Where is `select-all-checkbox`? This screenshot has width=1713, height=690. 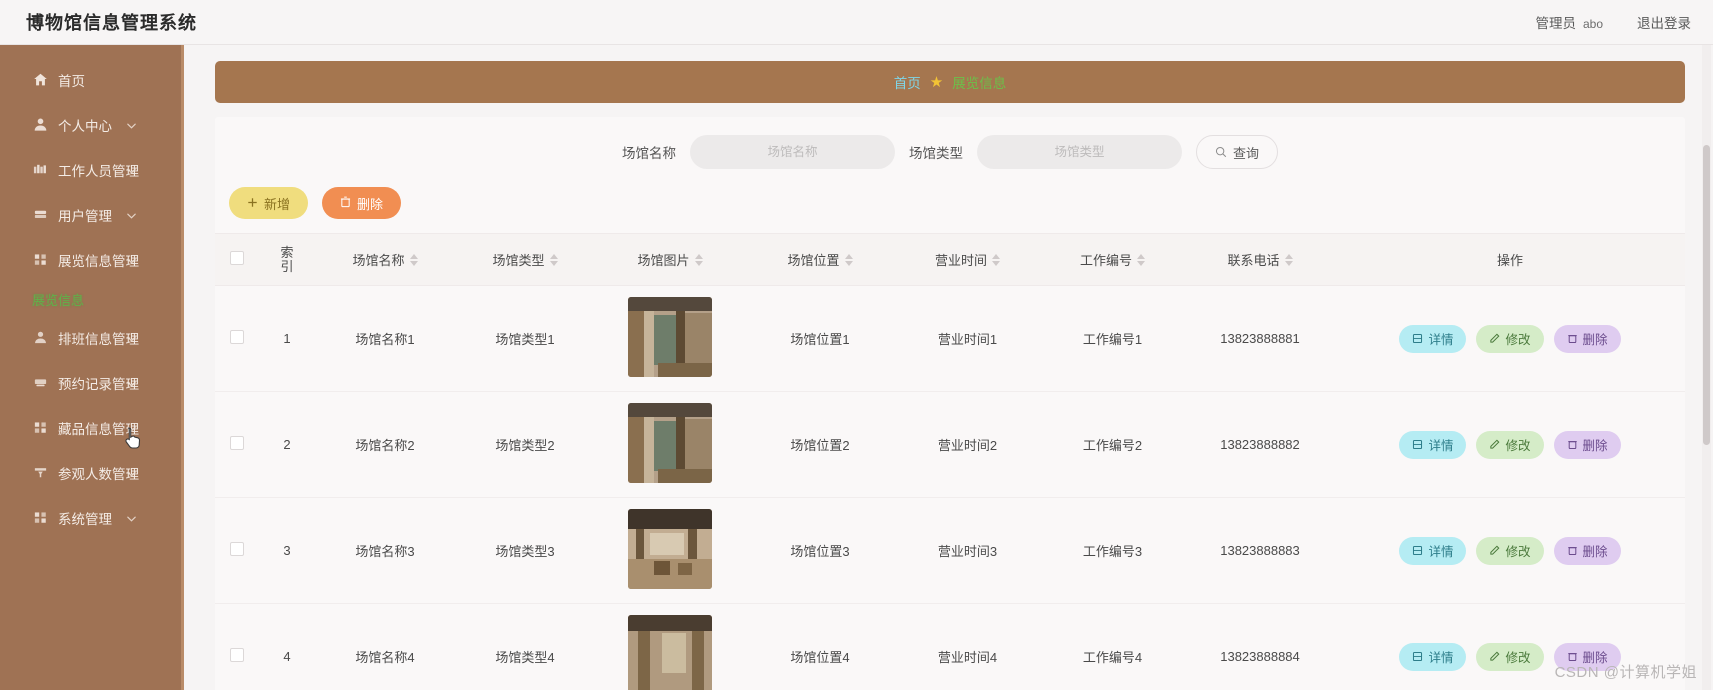 select-all-checkbox is located at coordinates (237, 258).